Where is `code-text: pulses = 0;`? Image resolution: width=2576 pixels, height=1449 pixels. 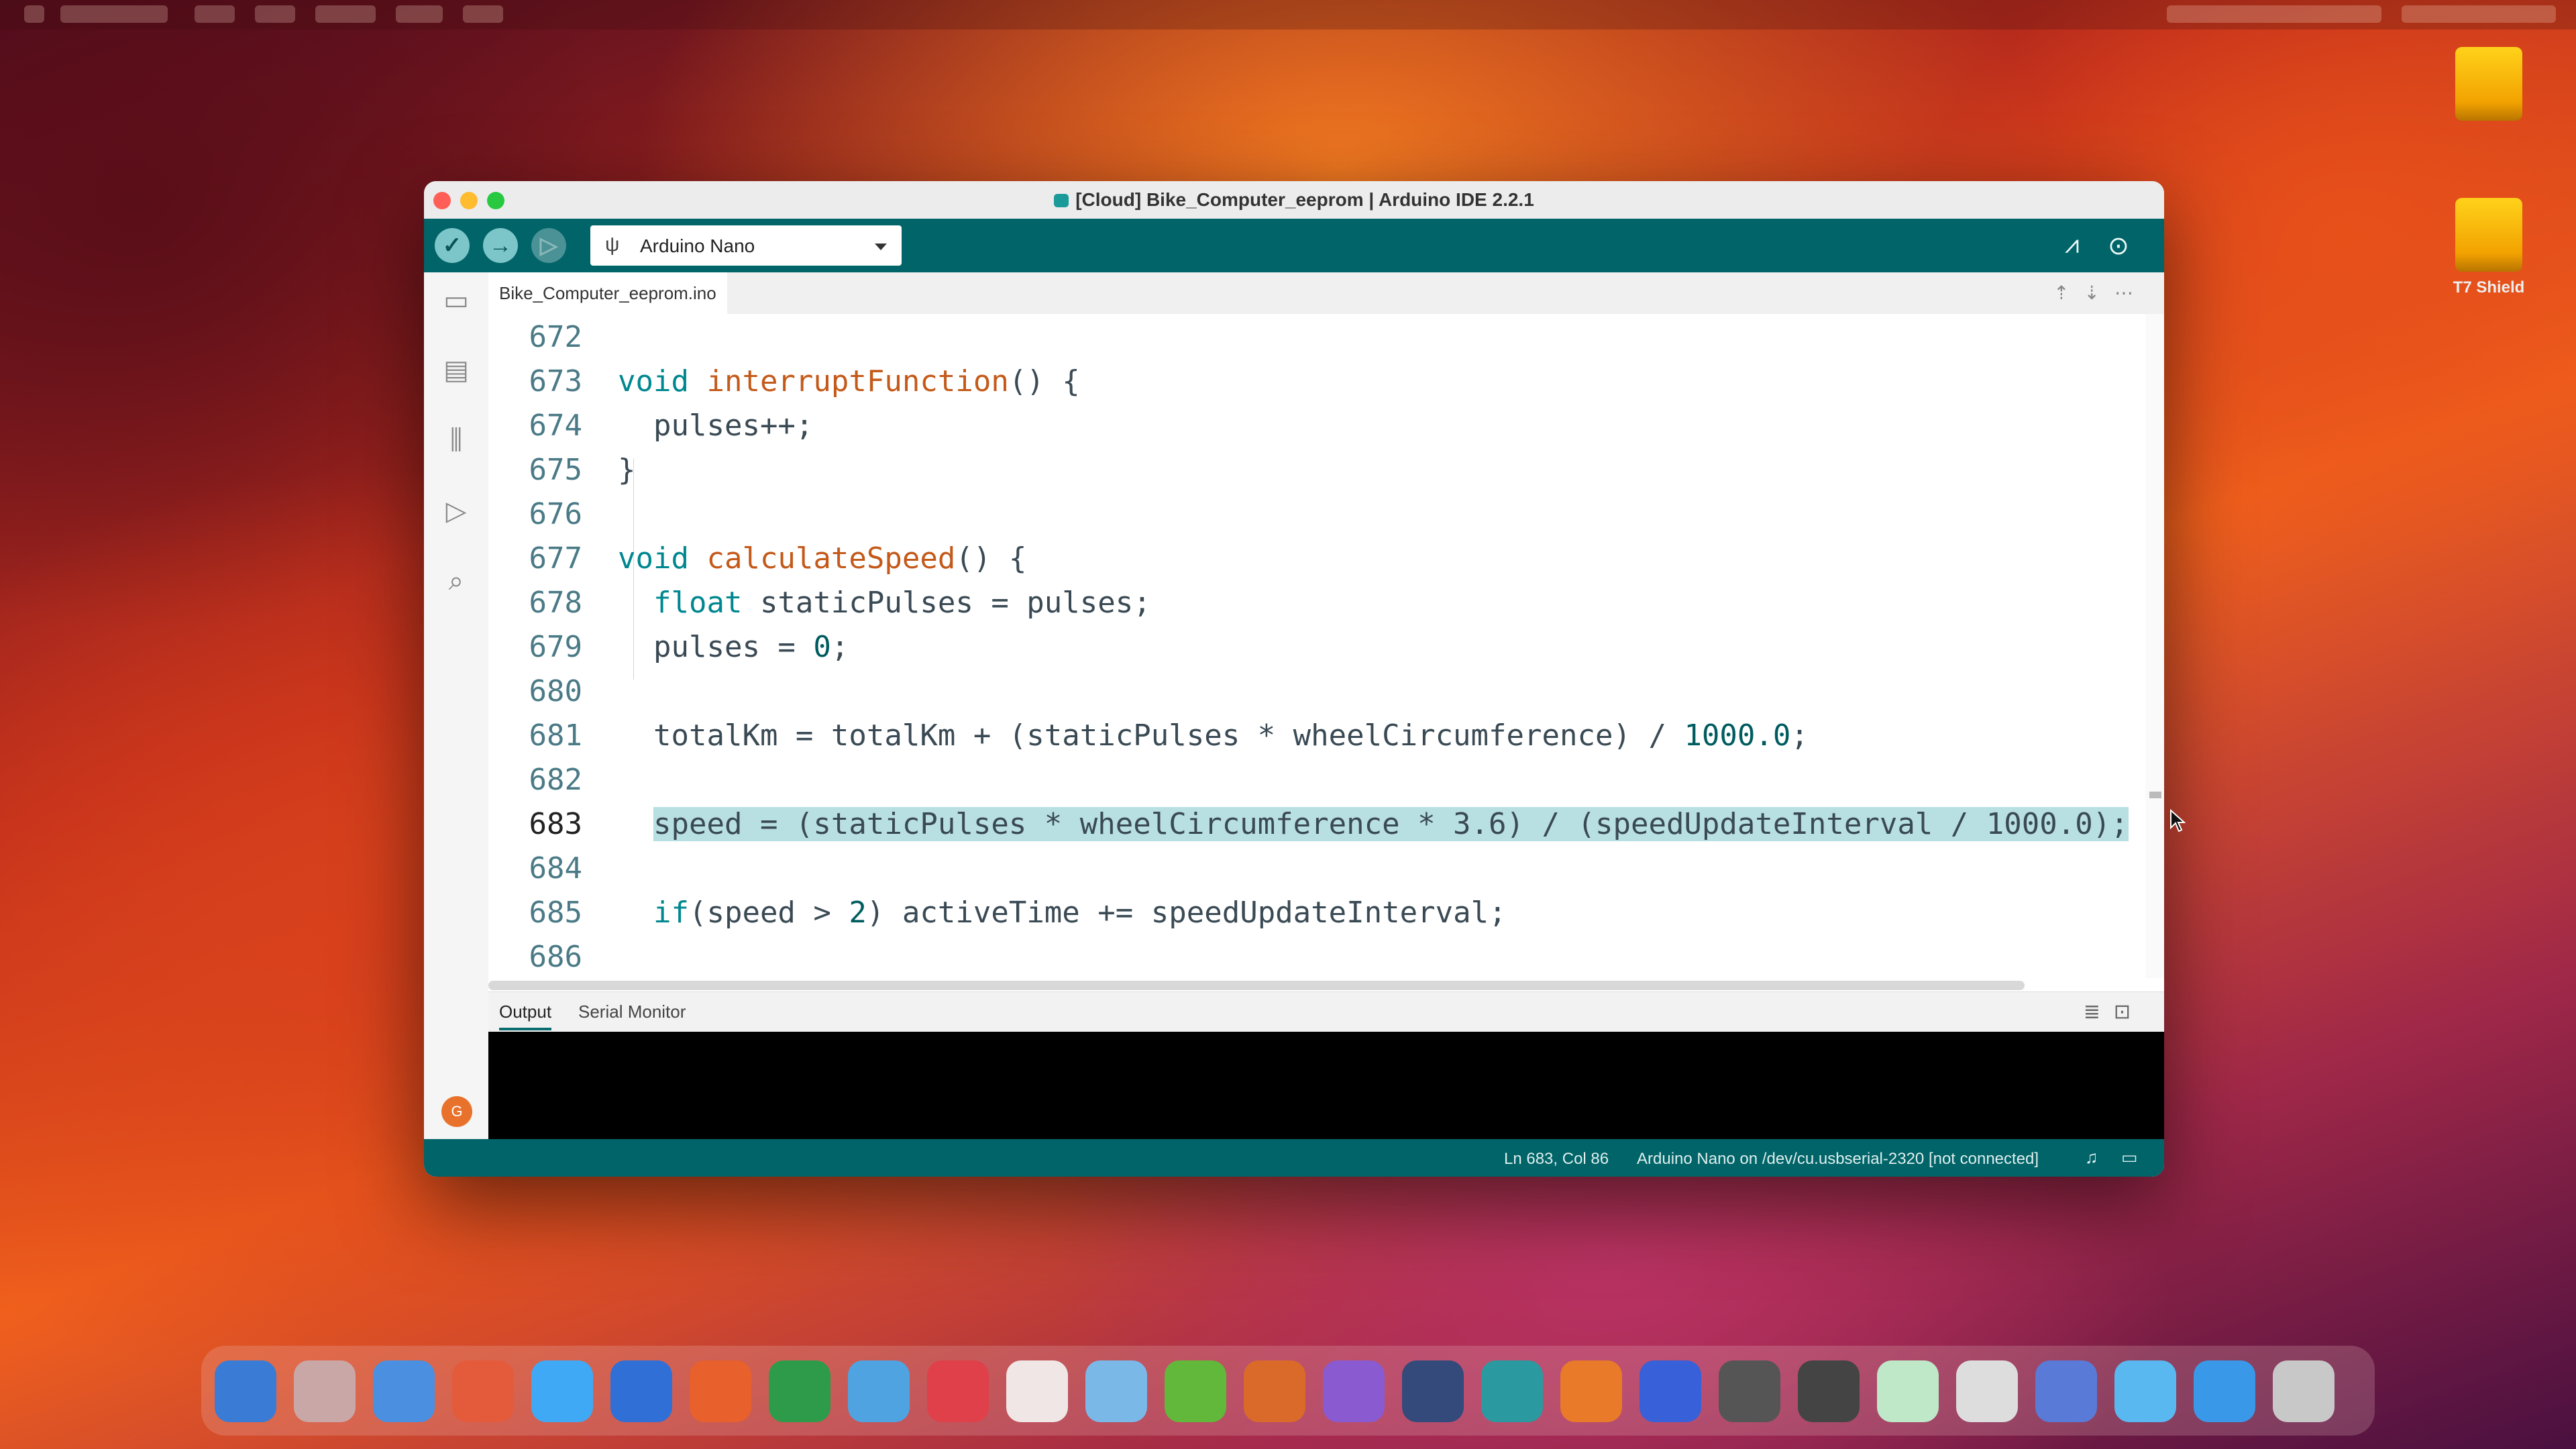
code-text: pulses = 0; is located at coordinates (751, 647).